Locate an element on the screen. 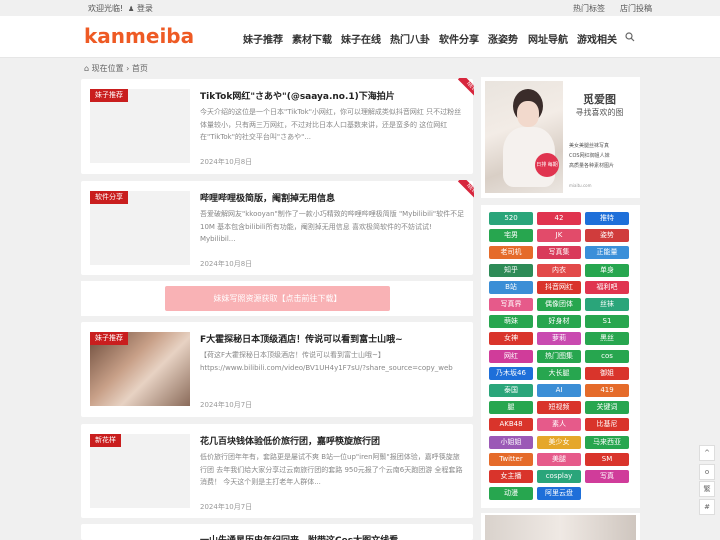  tag-pill: 单身 is located at coordinates (607, 270).